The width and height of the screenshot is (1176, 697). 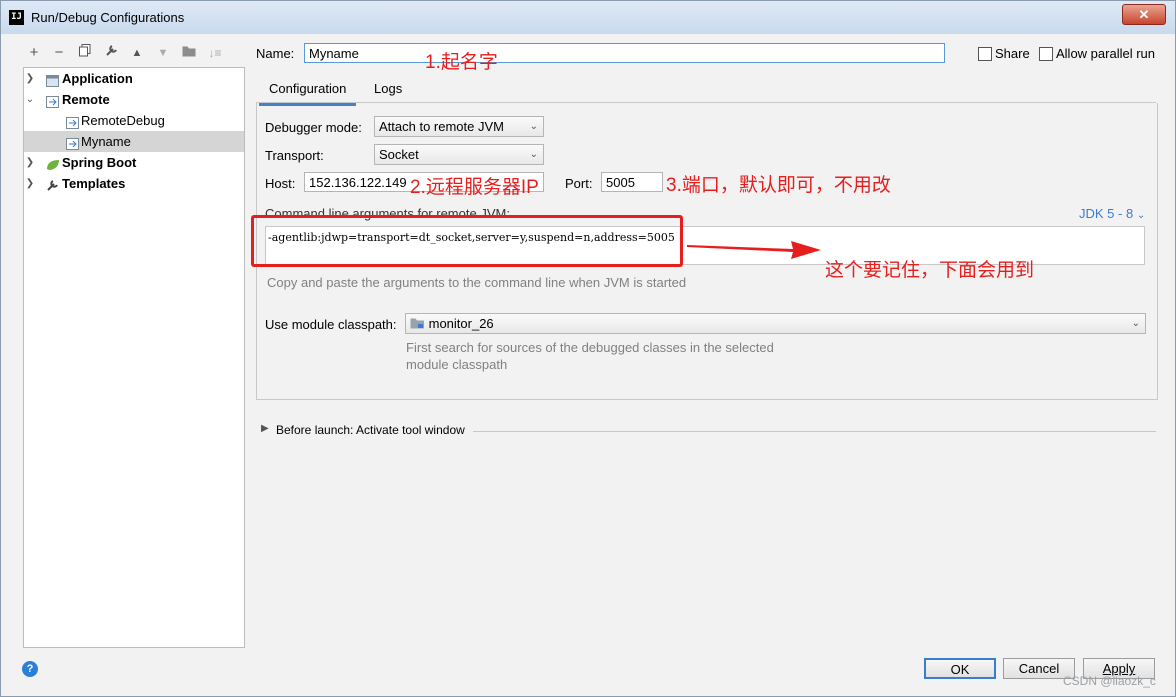 I want to click on host-label: Host:, so click(x=280, y=183).